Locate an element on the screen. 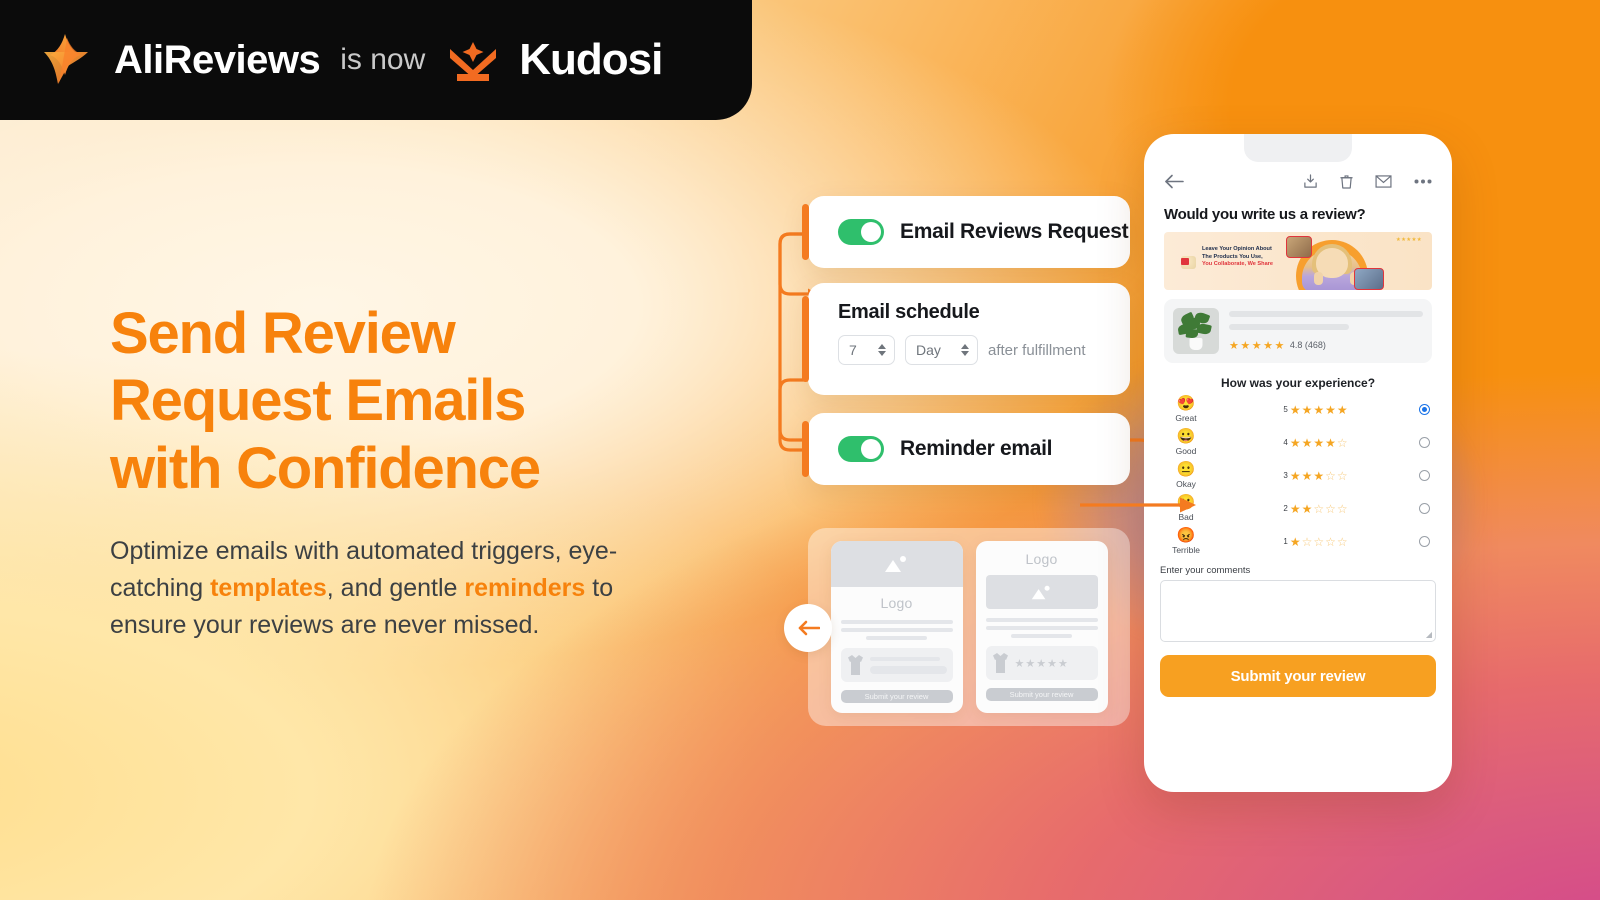 Image resolution: width=1600 pixels, height=900 pixels. product-image is located at coordinates (1196, 331).